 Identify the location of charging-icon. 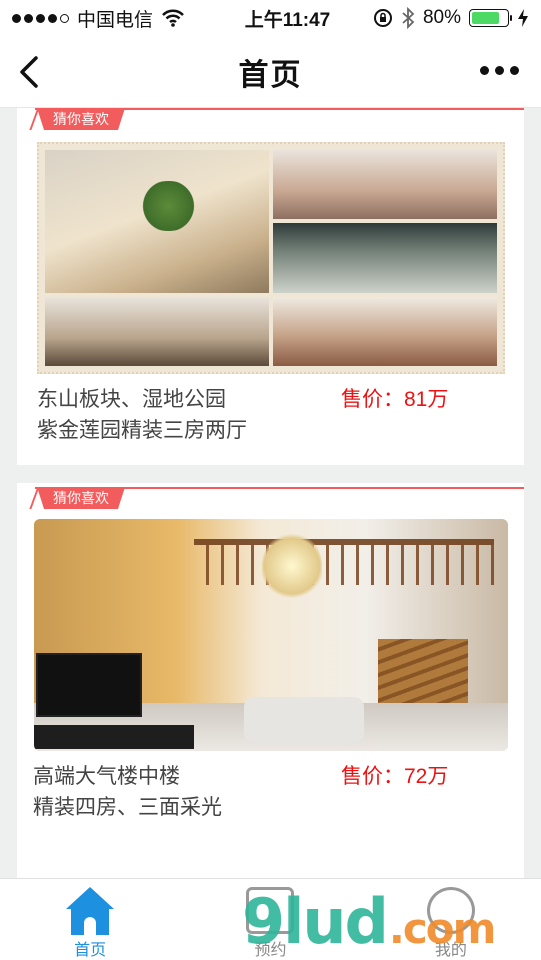
(523, 18).